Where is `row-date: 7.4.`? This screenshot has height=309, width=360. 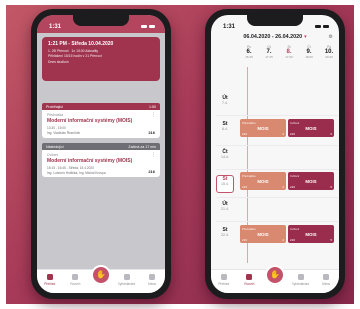
row-date: 7.4. is located at coordinates (225, 103).